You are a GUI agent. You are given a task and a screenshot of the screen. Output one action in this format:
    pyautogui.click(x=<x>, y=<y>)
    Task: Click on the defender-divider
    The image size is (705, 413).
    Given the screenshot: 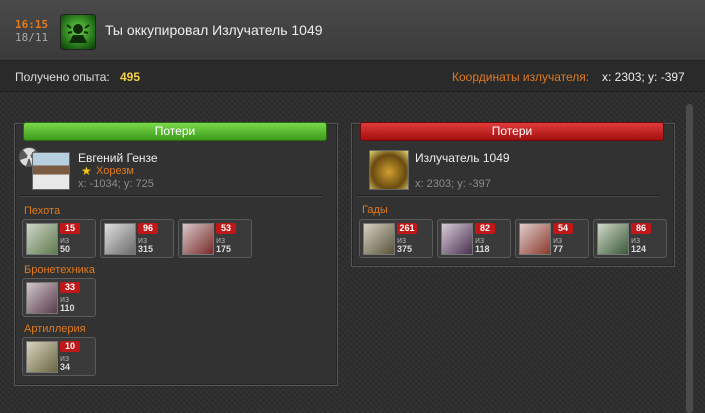 What is the action you would take?
    pyautogui.click(x=508, y=196)
    